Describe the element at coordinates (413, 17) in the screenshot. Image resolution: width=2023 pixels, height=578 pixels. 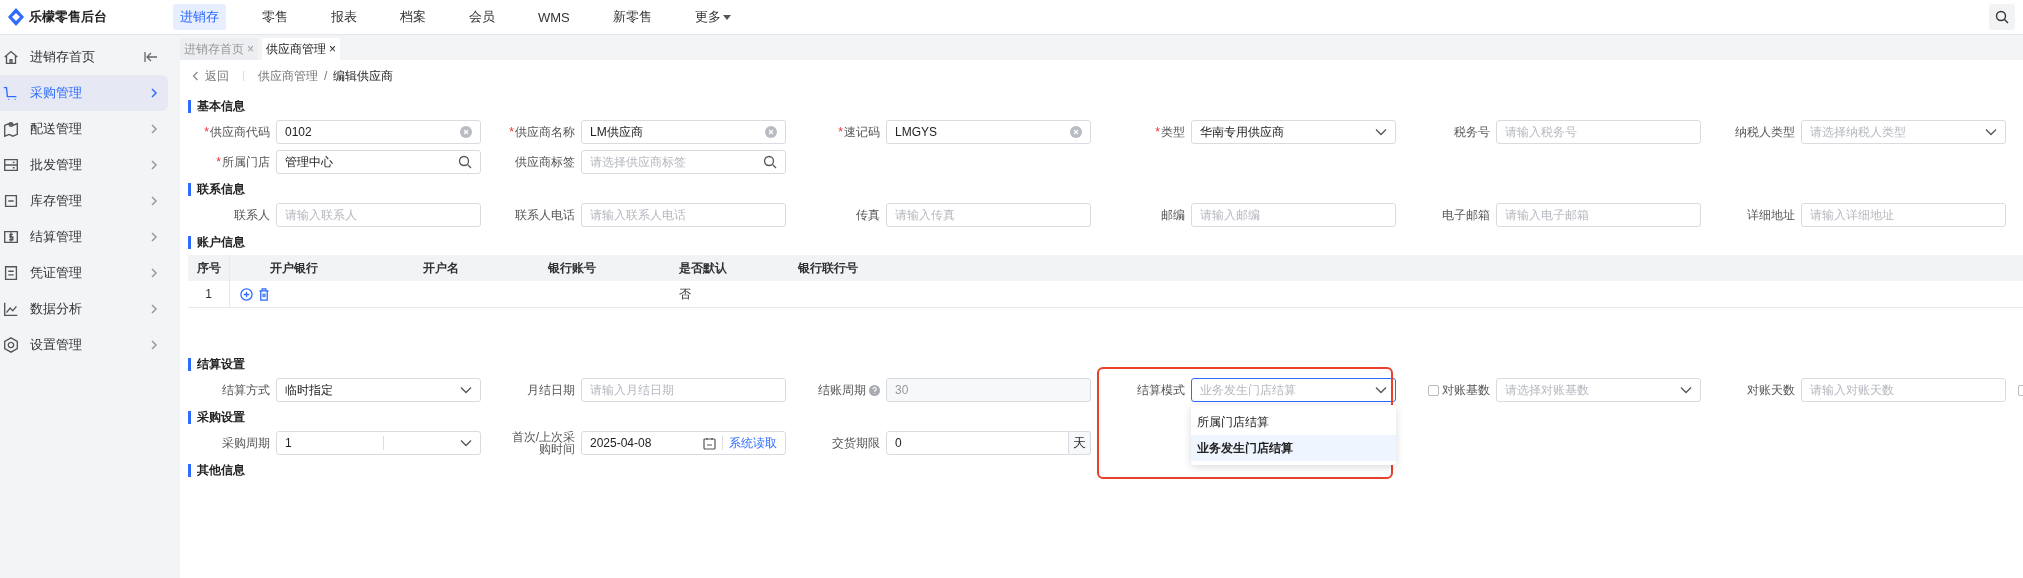
I see `nav-tab: 档案` at that location.